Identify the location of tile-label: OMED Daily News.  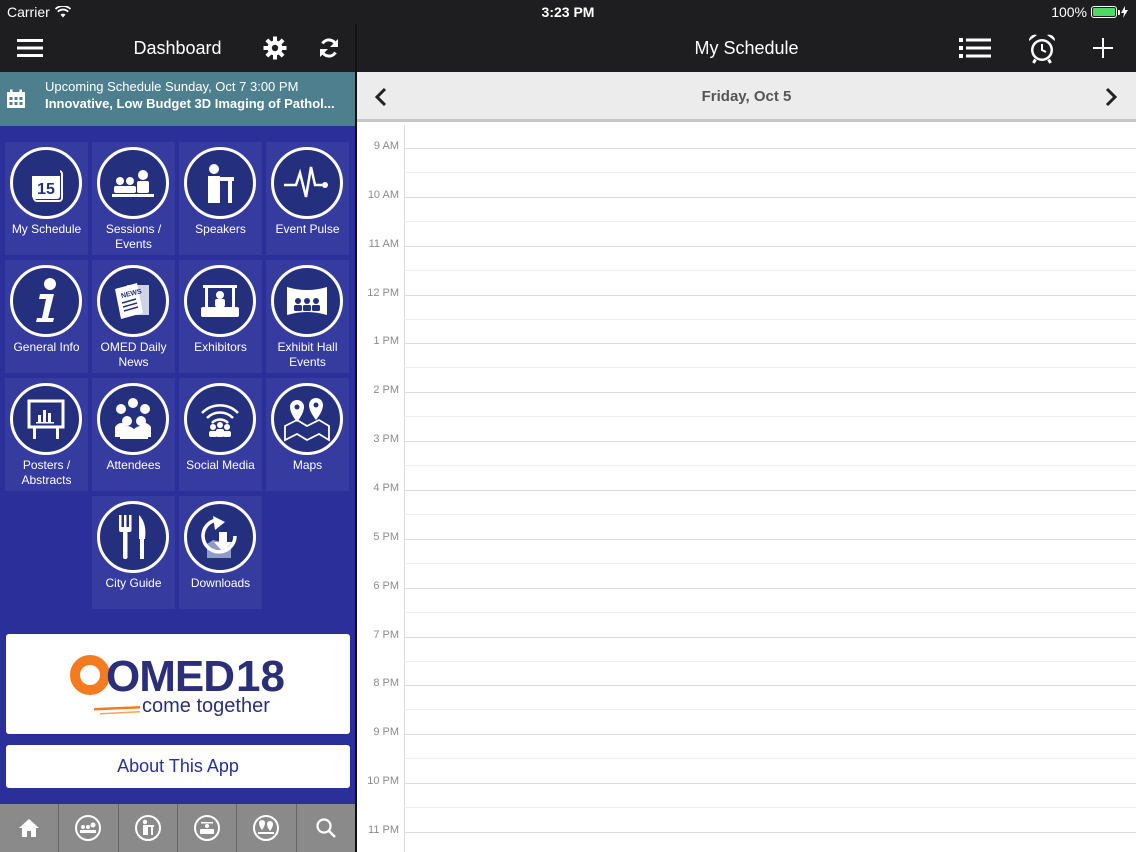
(133, 354).